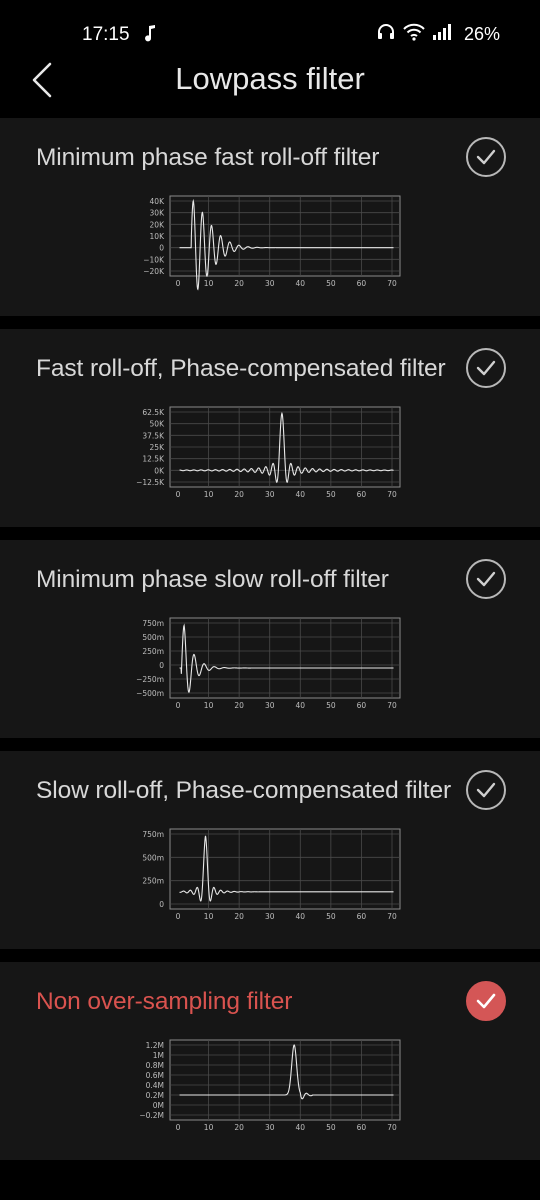 This screenshot has width=540, height=1200. I want to click on y-tick-label: −12.5K, so click(150, 482).